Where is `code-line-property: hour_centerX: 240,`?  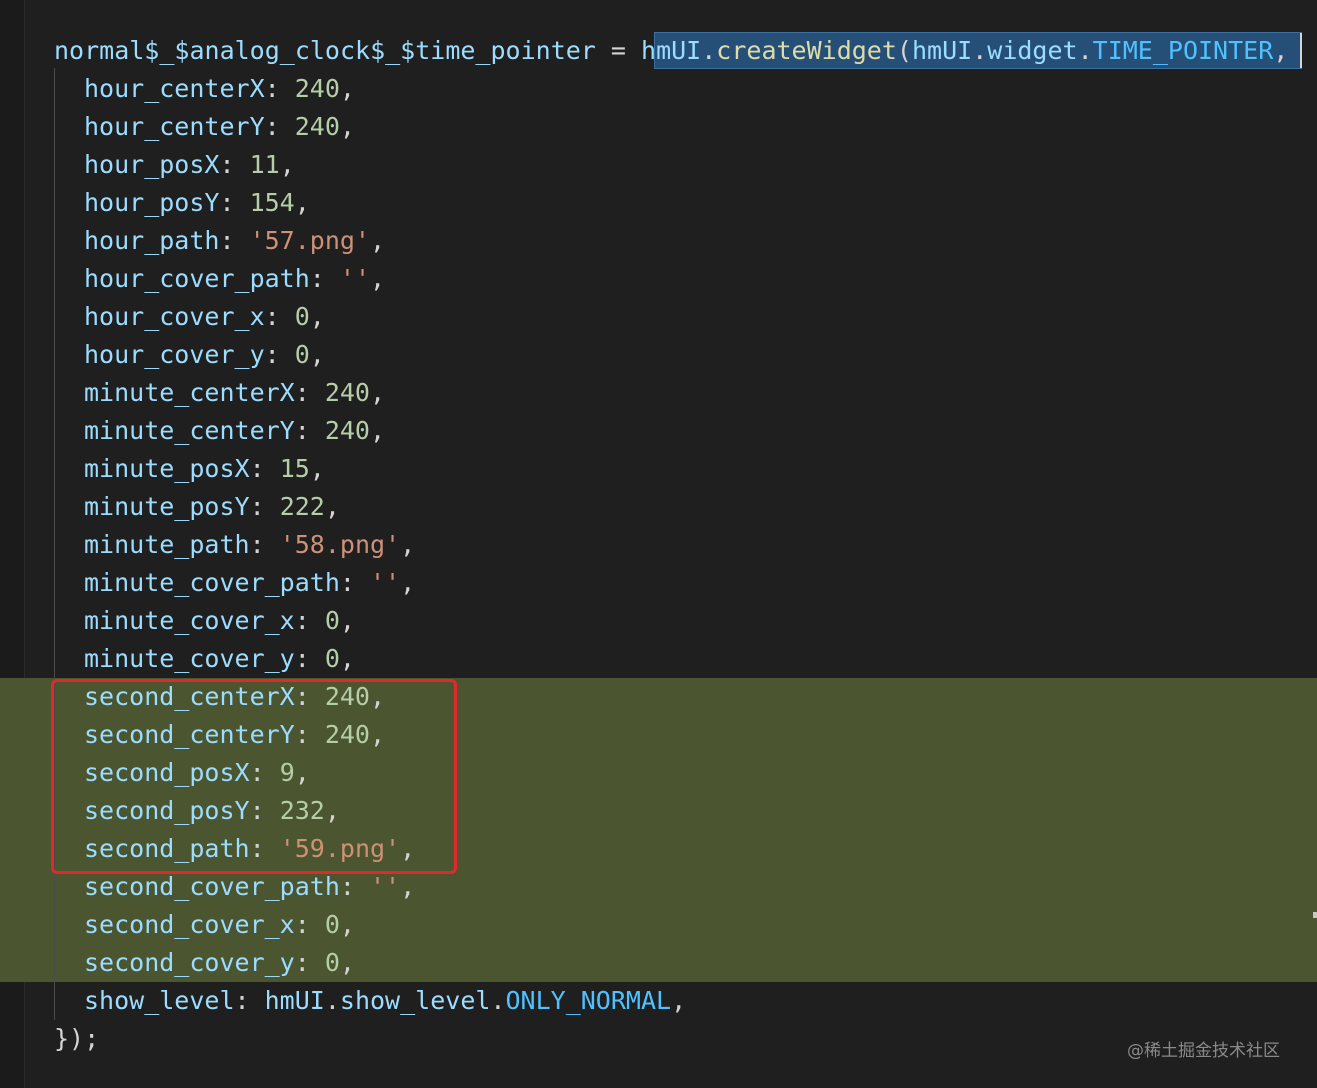 code-line-property: hour_centerX: 240, is located at coordinates (671, 89).